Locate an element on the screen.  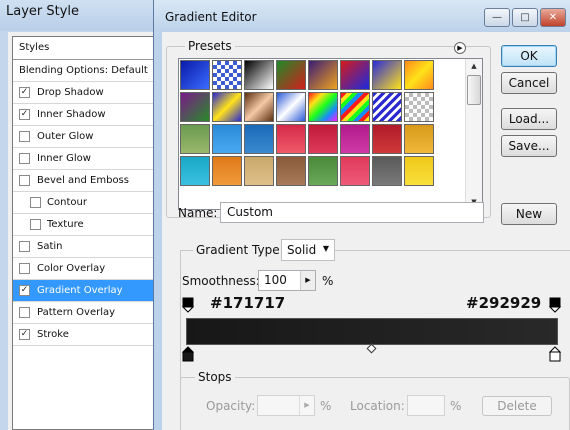
opacity-input: ▶ is located at coordinates (286, 405).